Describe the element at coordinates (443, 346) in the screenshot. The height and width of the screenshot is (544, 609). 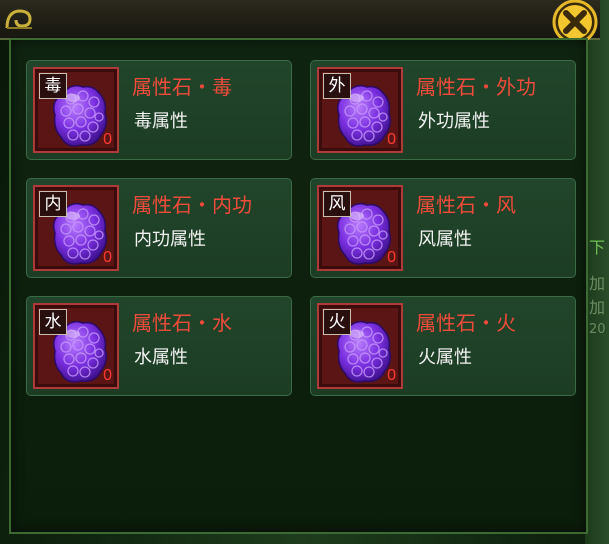
I see `item-card-fire: 火 0 属性石・火 火属性` at that location.